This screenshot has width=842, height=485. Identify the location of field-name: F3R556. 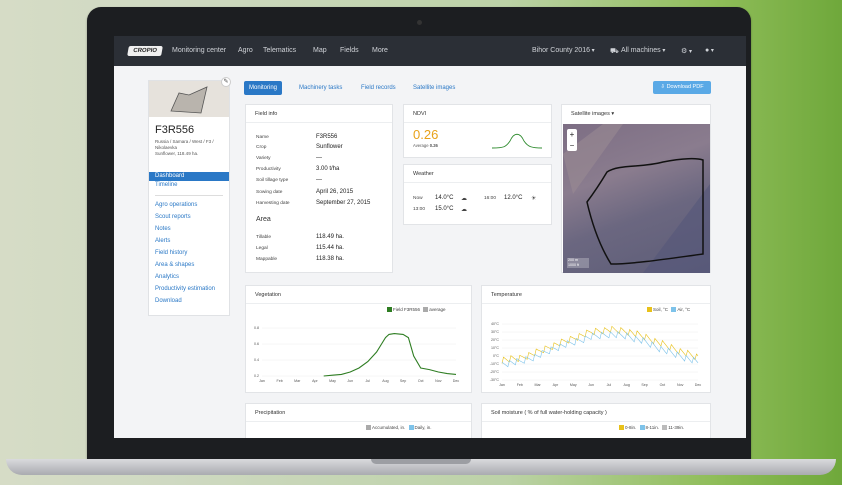
(175, 130).